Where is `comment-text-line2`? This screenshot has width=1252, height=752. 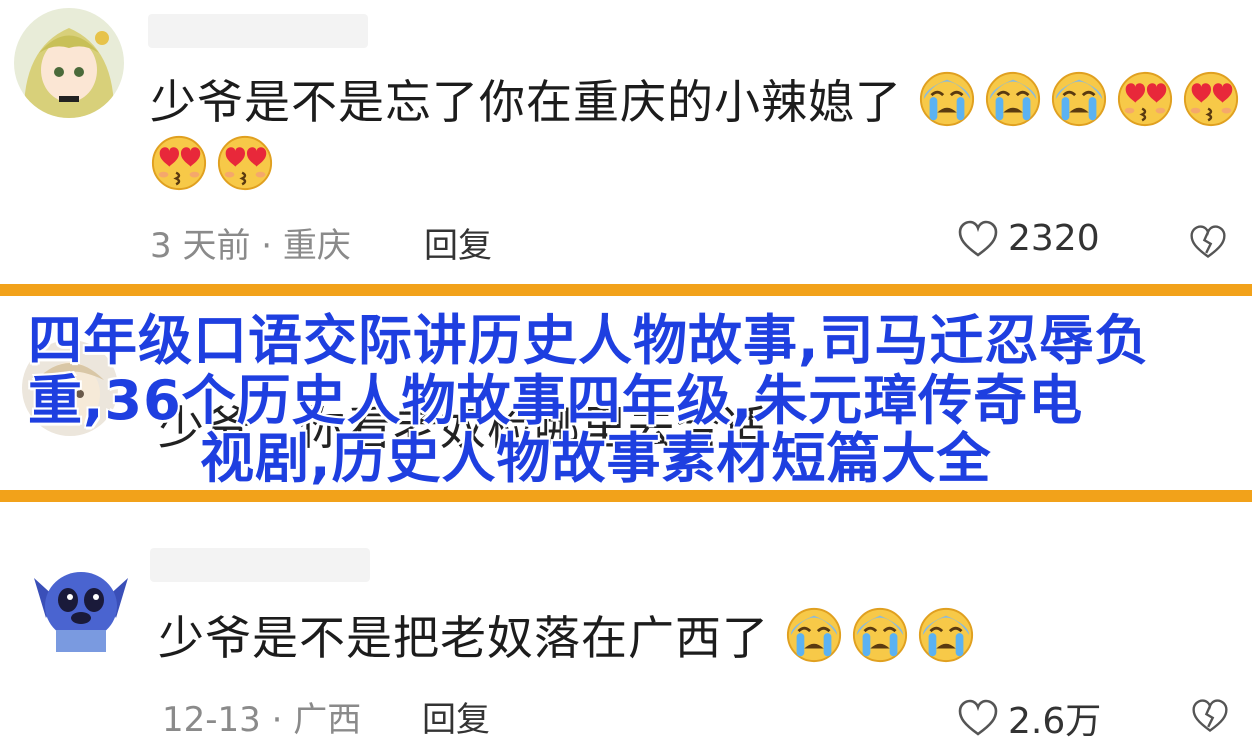
comment-text-line2 is located at coordinates (216, 166).